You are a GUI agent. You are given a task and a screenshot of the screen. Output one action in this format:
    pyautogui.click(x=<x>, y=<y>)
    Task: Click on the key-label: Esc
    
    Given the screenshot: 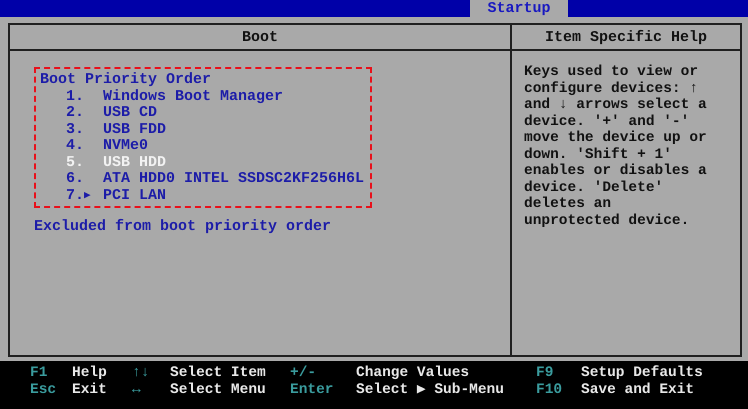 What is the action you would take?
    pyautogui.click(x=44, y=390)
    